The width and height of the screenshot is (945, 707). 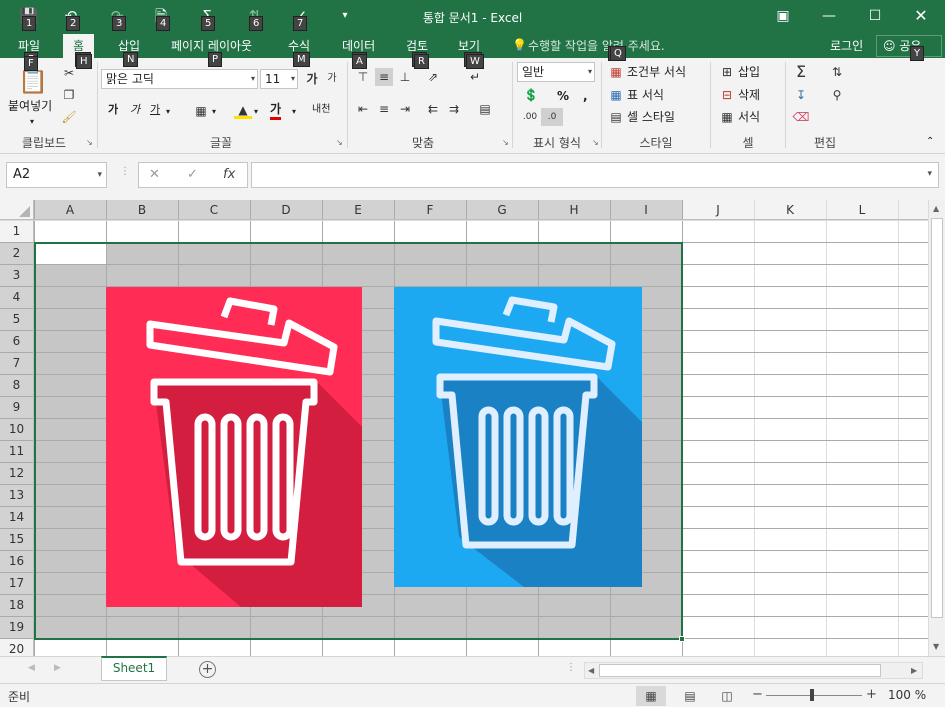 I want to click on italic-button: 가, so click(x=135, y=110).